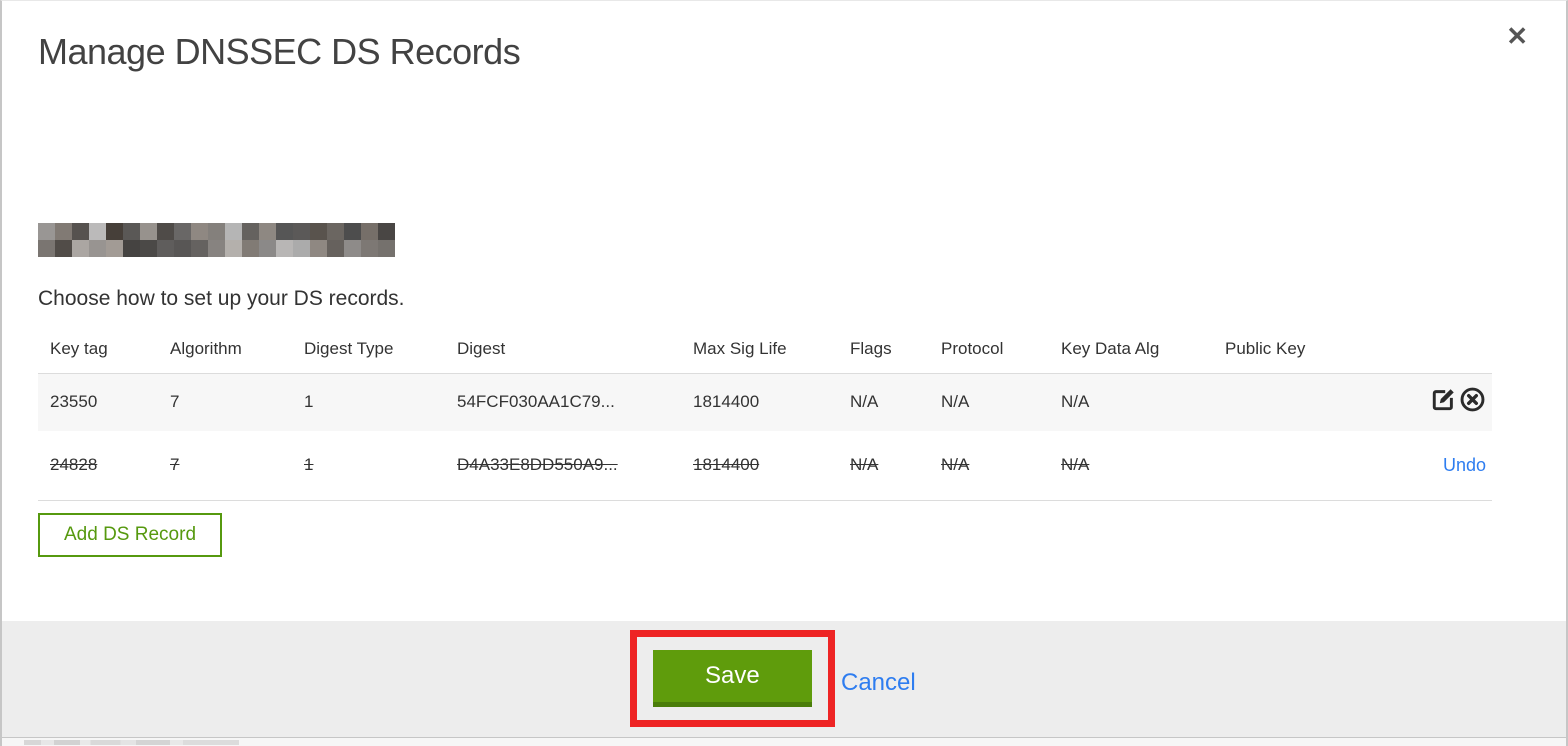  I want to click on cell-key-tag: 23550, so click(74, 402).